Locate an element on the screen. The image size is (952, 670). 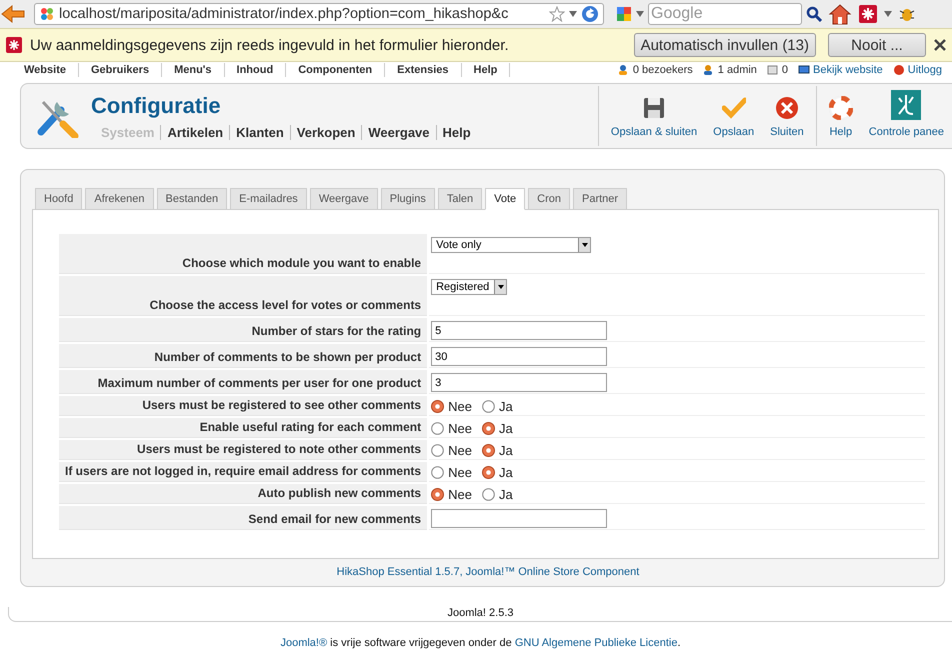
autofill-button: Automatisch invullen (13) is located at coordinates (725, 45).